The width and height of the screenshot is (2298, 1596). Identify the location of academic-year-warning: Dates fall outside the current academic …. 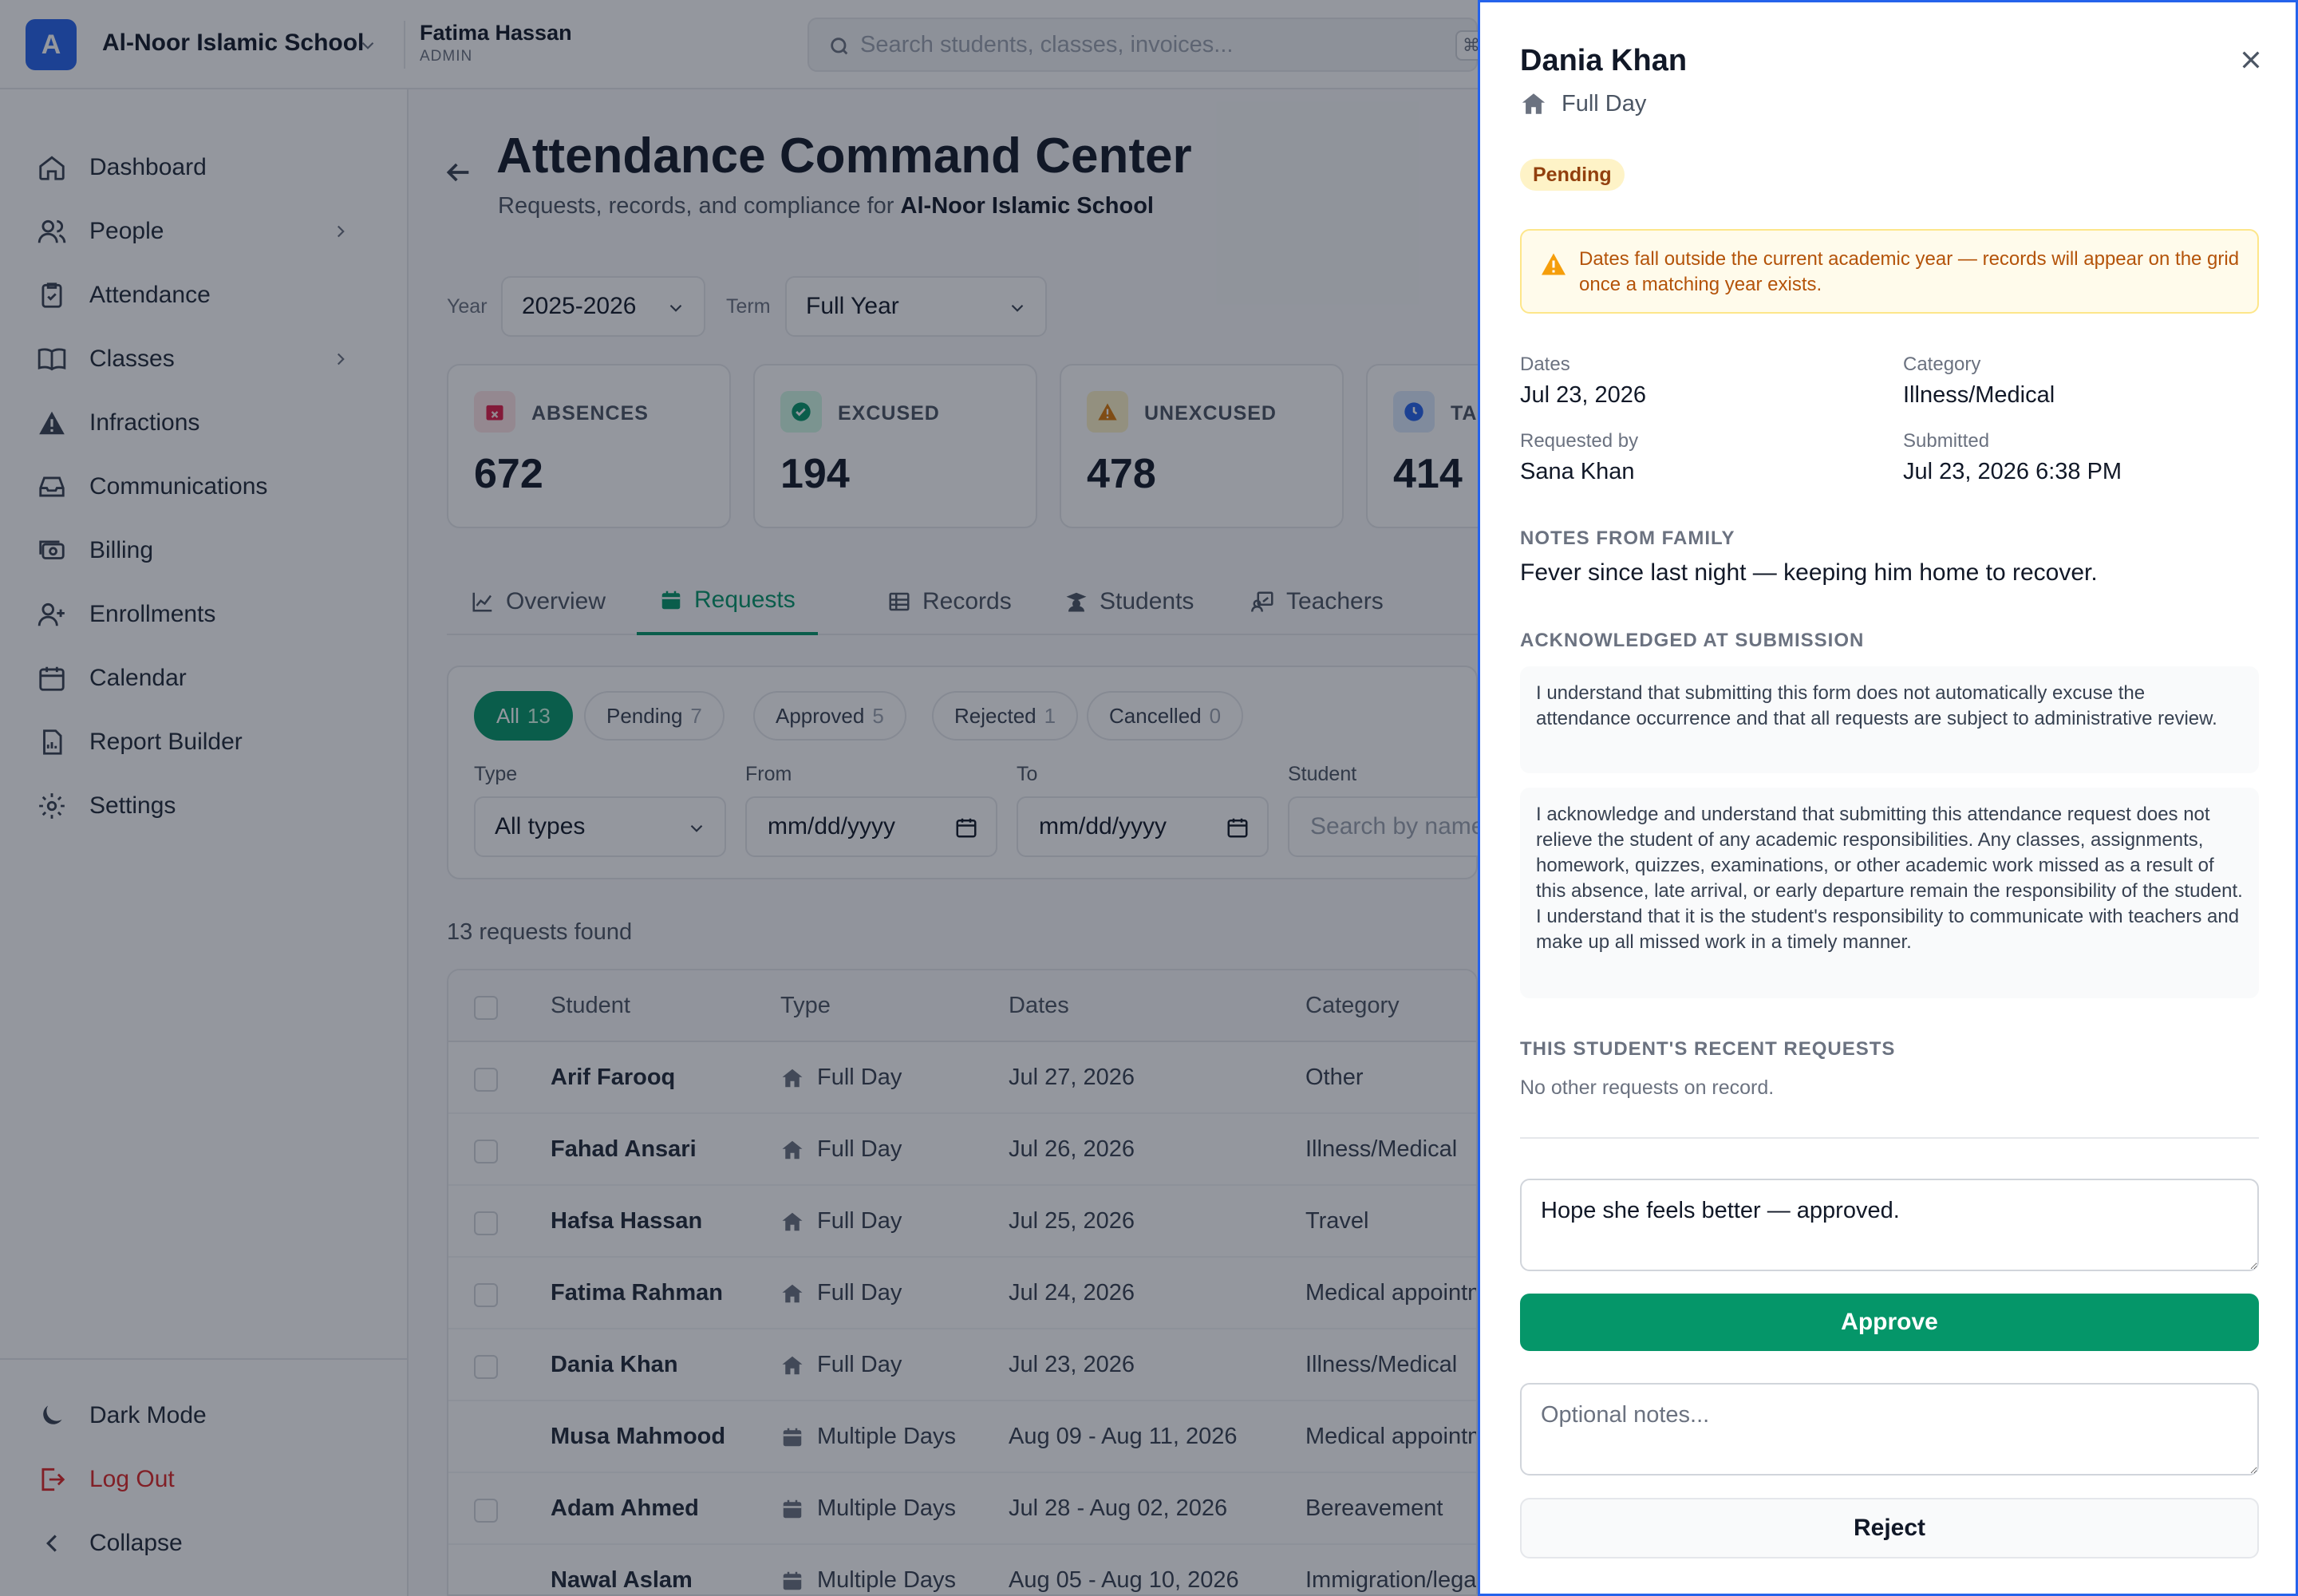
(1890, 271).